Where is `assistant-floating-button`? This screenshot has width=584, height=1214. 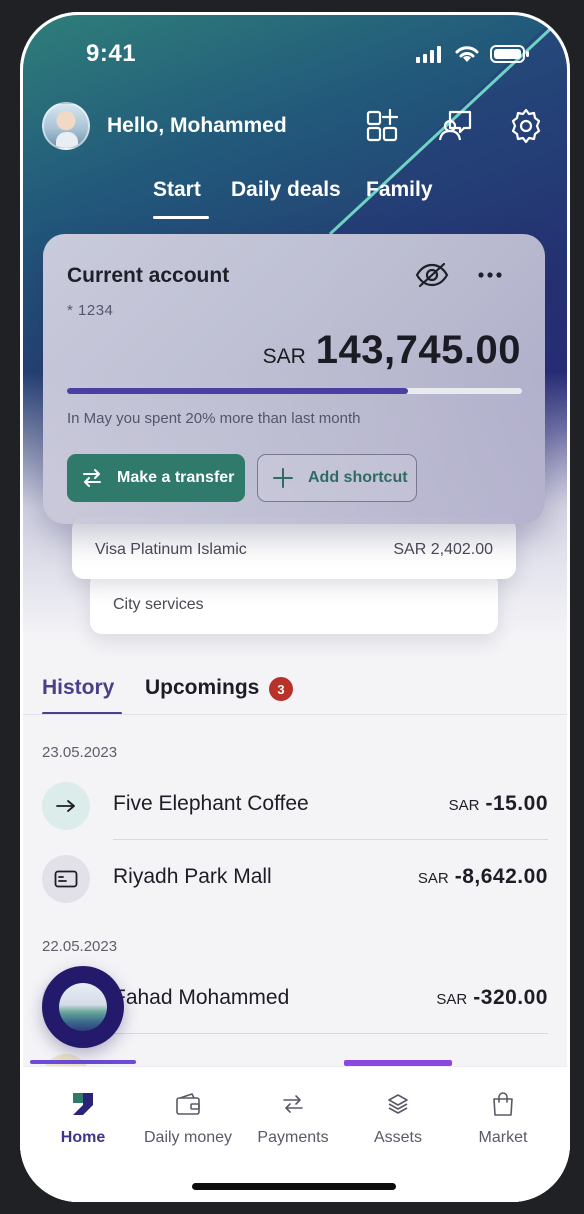 assistant-floating-button is located at coordinates (83, 1007).